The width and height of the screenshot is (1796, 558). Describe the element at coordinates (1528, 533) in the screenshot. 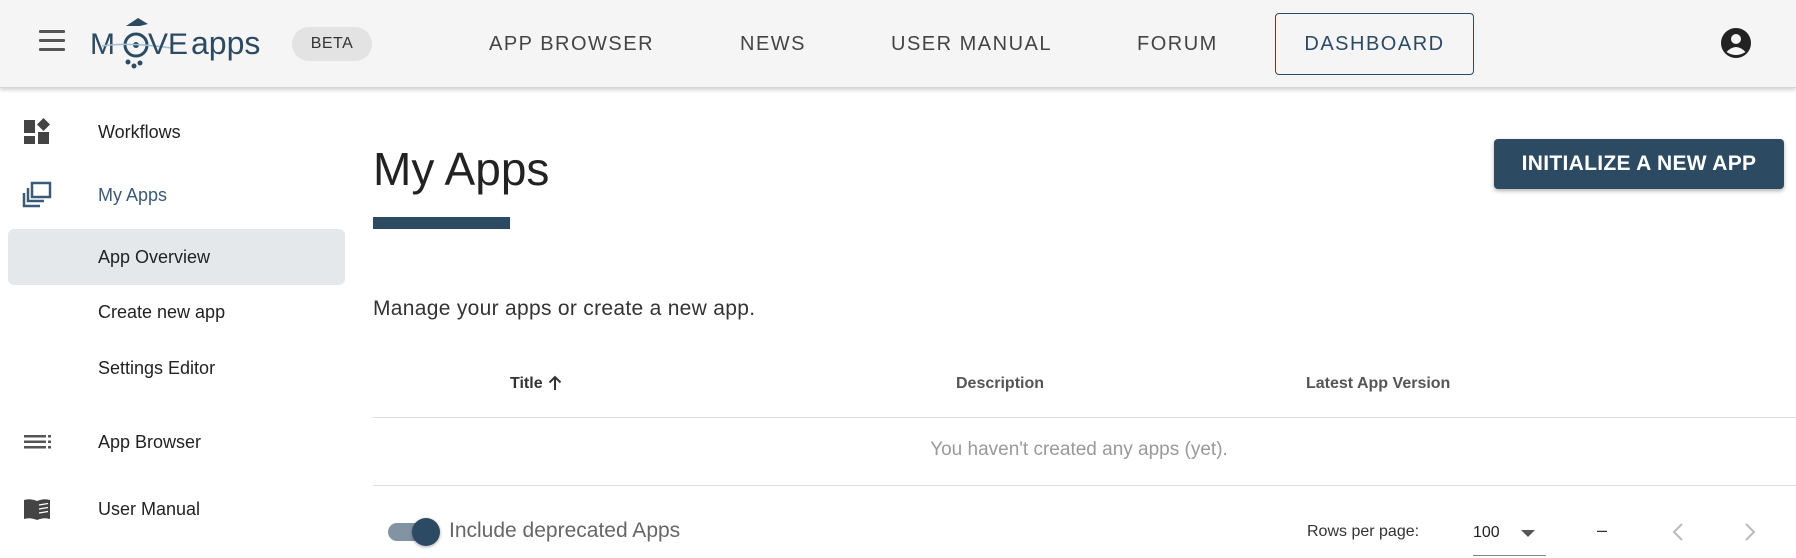

I see `chevron-down-icon` at that location.